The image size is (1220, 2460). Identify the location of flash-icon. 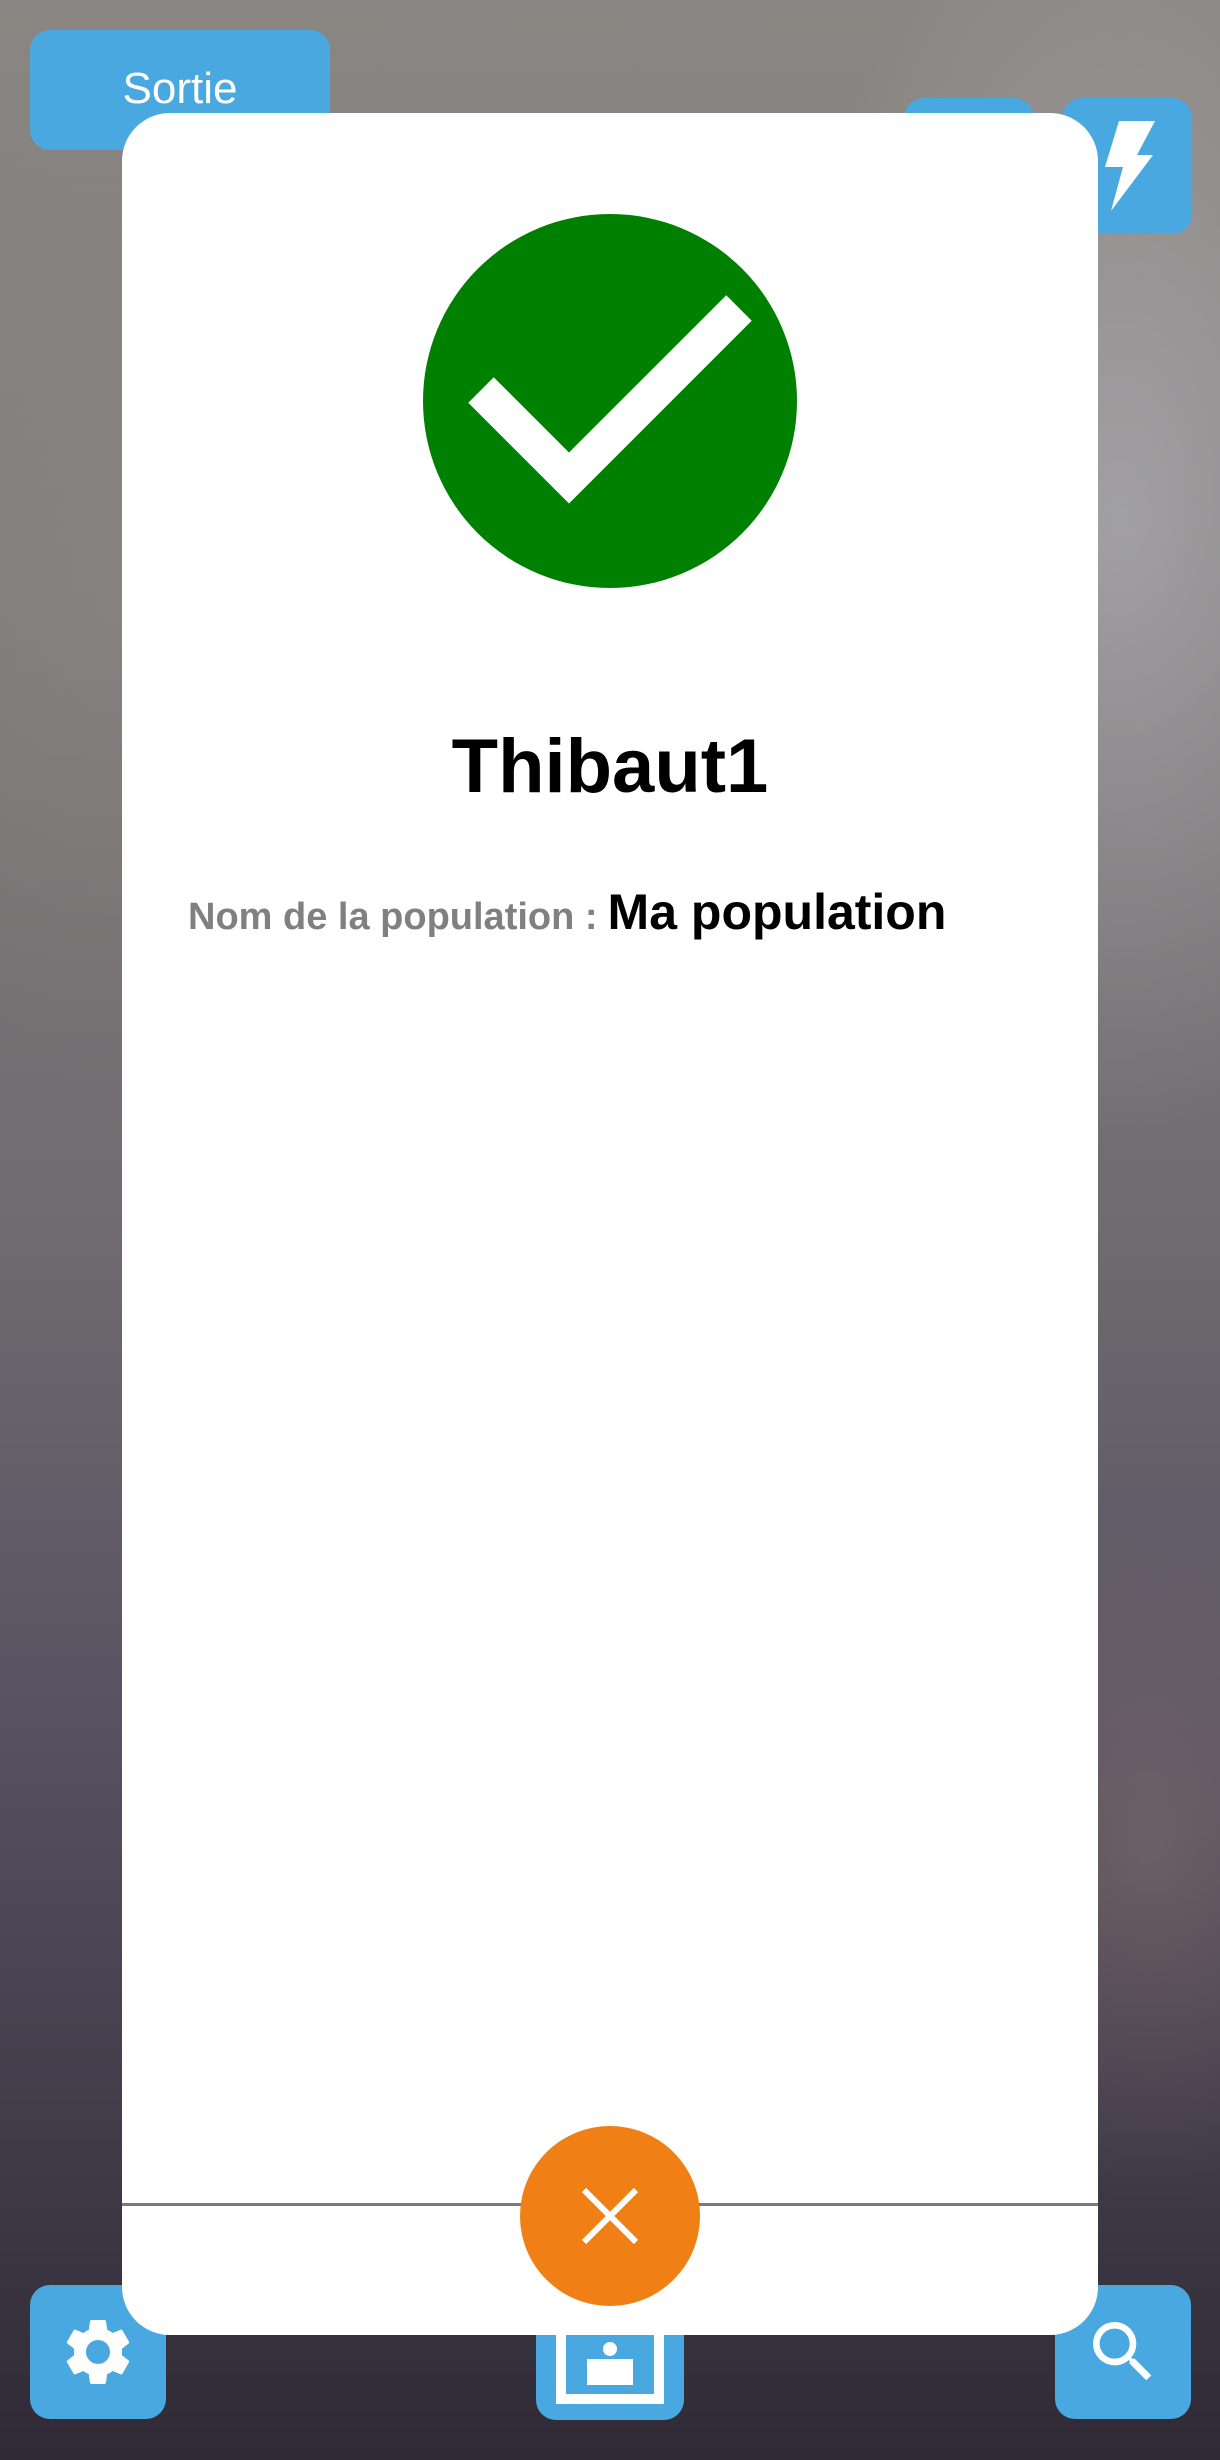
(1127, 166).